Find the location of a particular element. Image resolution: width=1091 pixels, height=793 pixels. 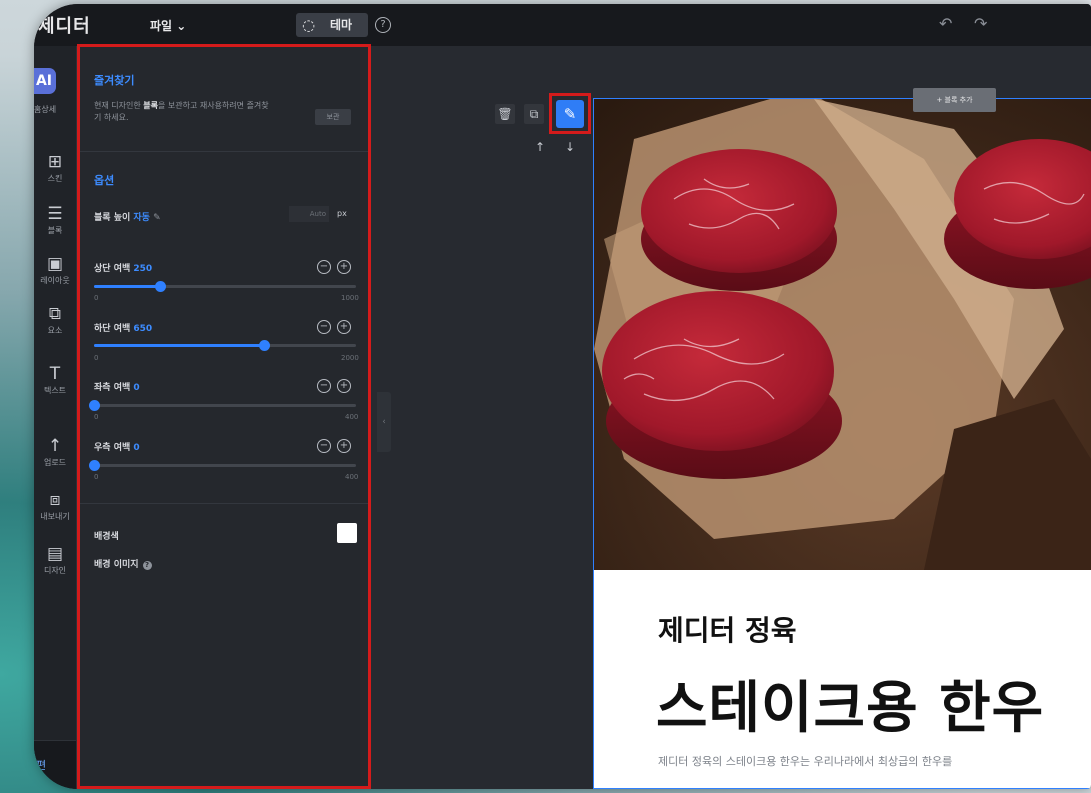

edit-tab: 편 is located at coordinates (55, 764).